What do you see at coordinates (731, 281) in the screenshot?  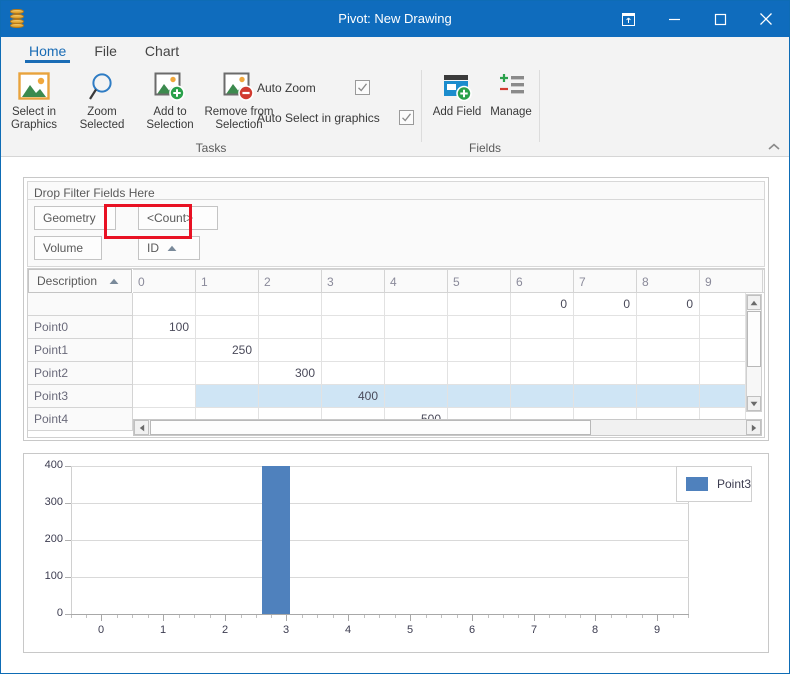 I see `column-header-9: 9` at bounding box center [731, 281].